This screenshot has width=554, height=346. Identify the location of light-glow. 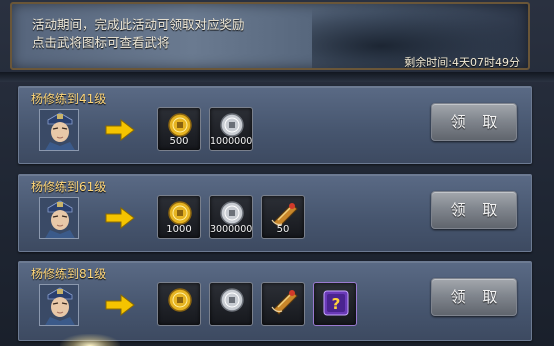
(90, 340).